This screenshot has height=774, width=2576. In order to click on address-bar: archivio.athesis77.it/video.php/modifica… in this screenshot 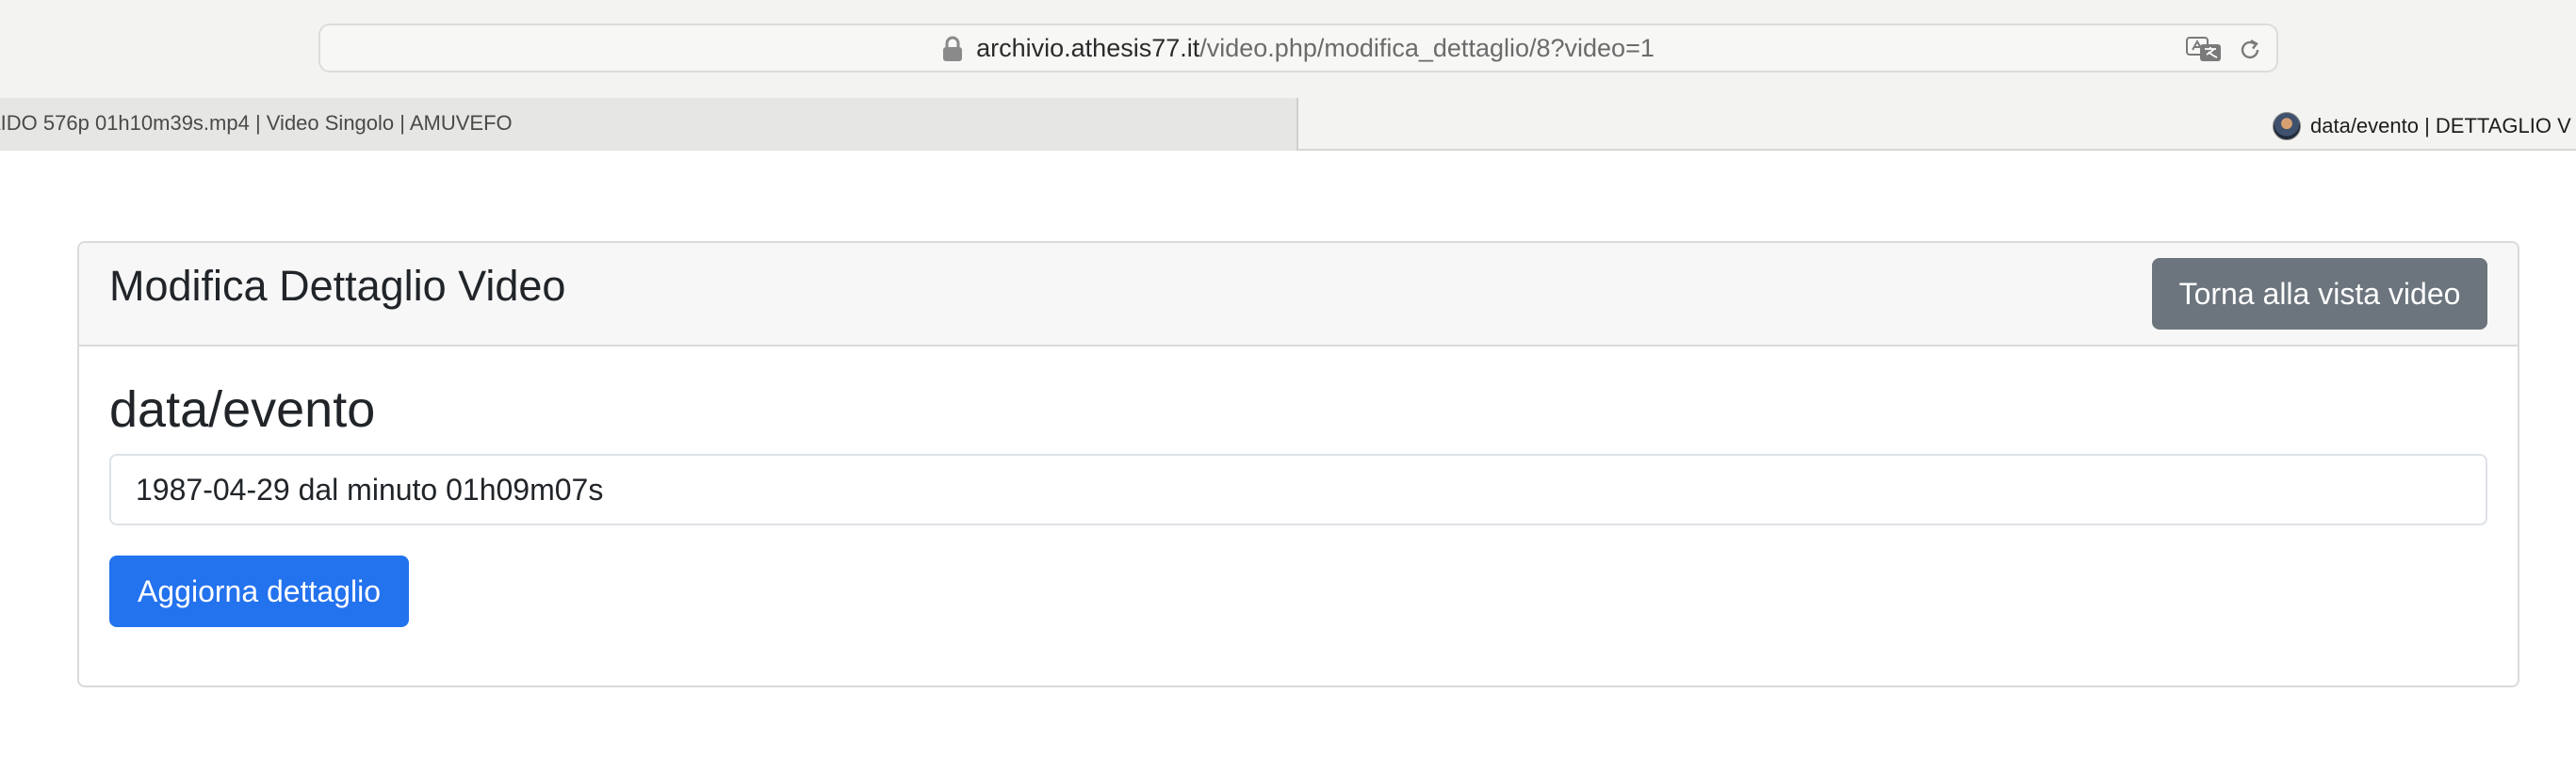, I will do `click(1298, 48)`.